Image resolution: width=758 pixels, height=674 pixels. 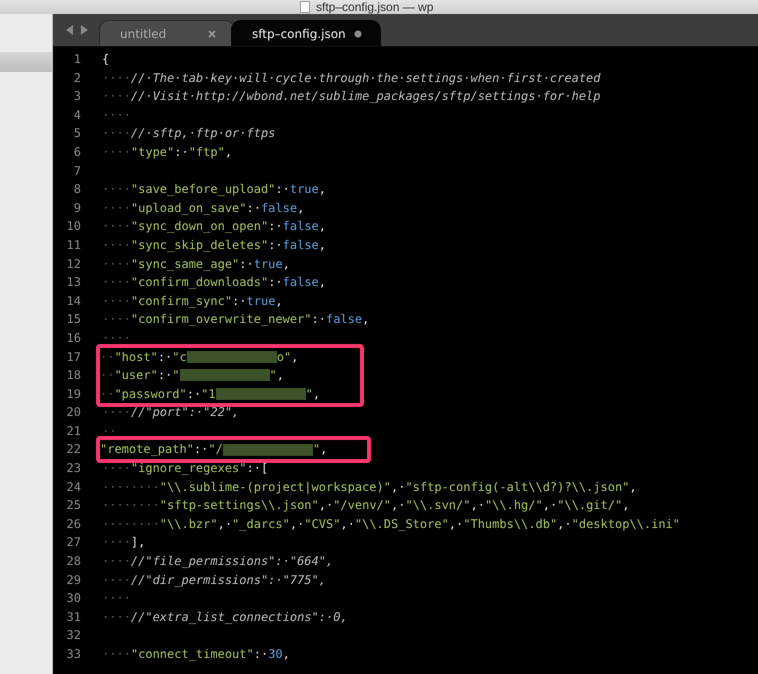 I want to click on code-string: "sync_same_age", so click(x=185, y=264).